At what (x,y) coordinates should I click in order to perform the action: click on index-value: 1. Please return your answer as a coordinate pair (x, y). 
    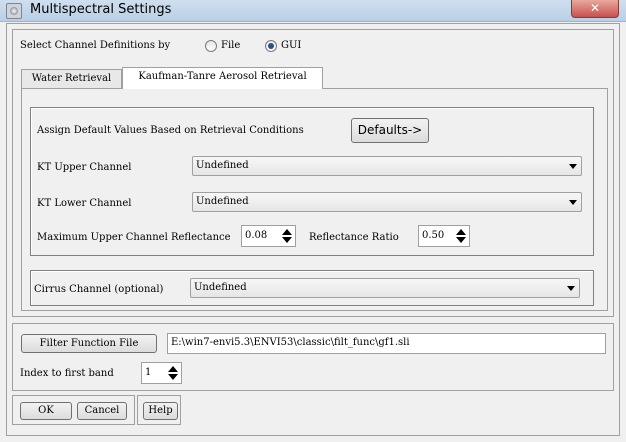
    Looking at the image, I should click on (148, 372).